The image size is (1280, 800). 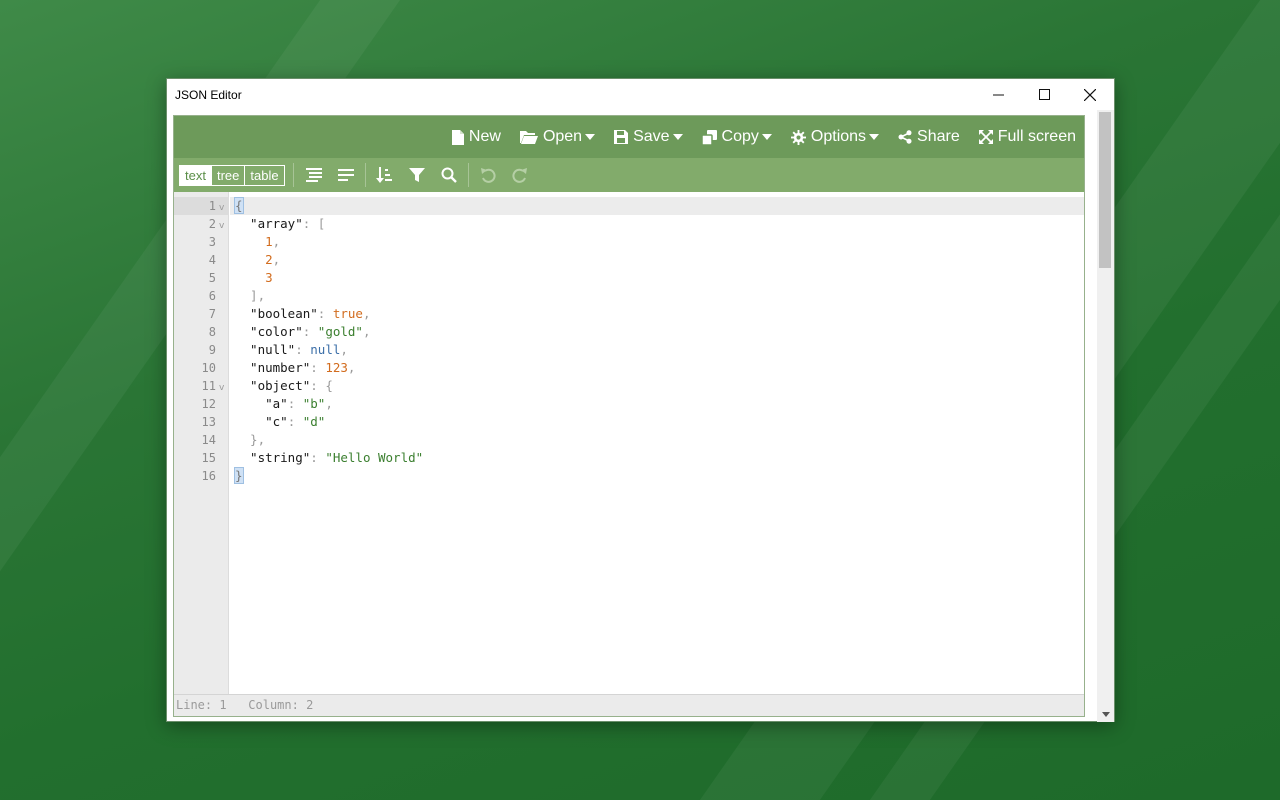 I want to click on filter-icon, so click(x=417, y=175).